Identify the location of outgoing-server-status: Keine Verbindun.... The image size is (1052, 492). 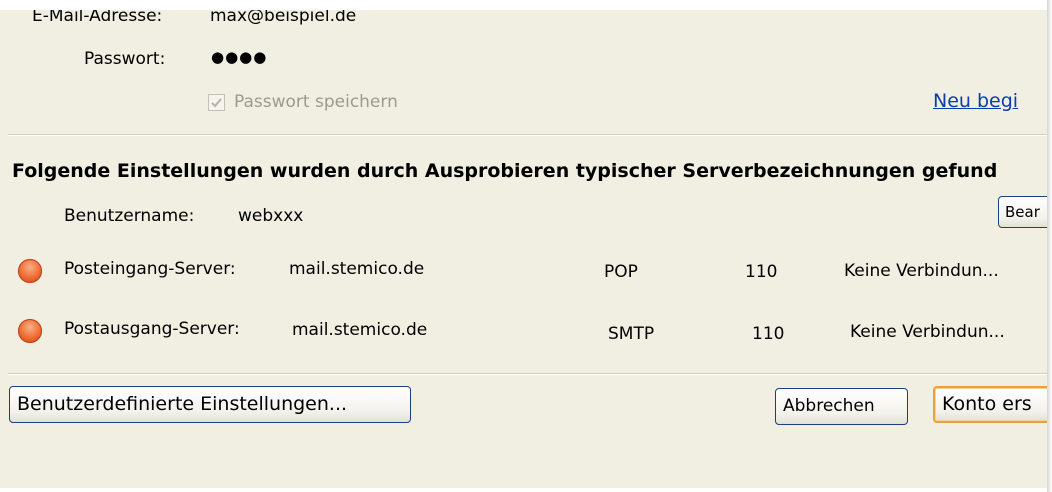
(927, 332).